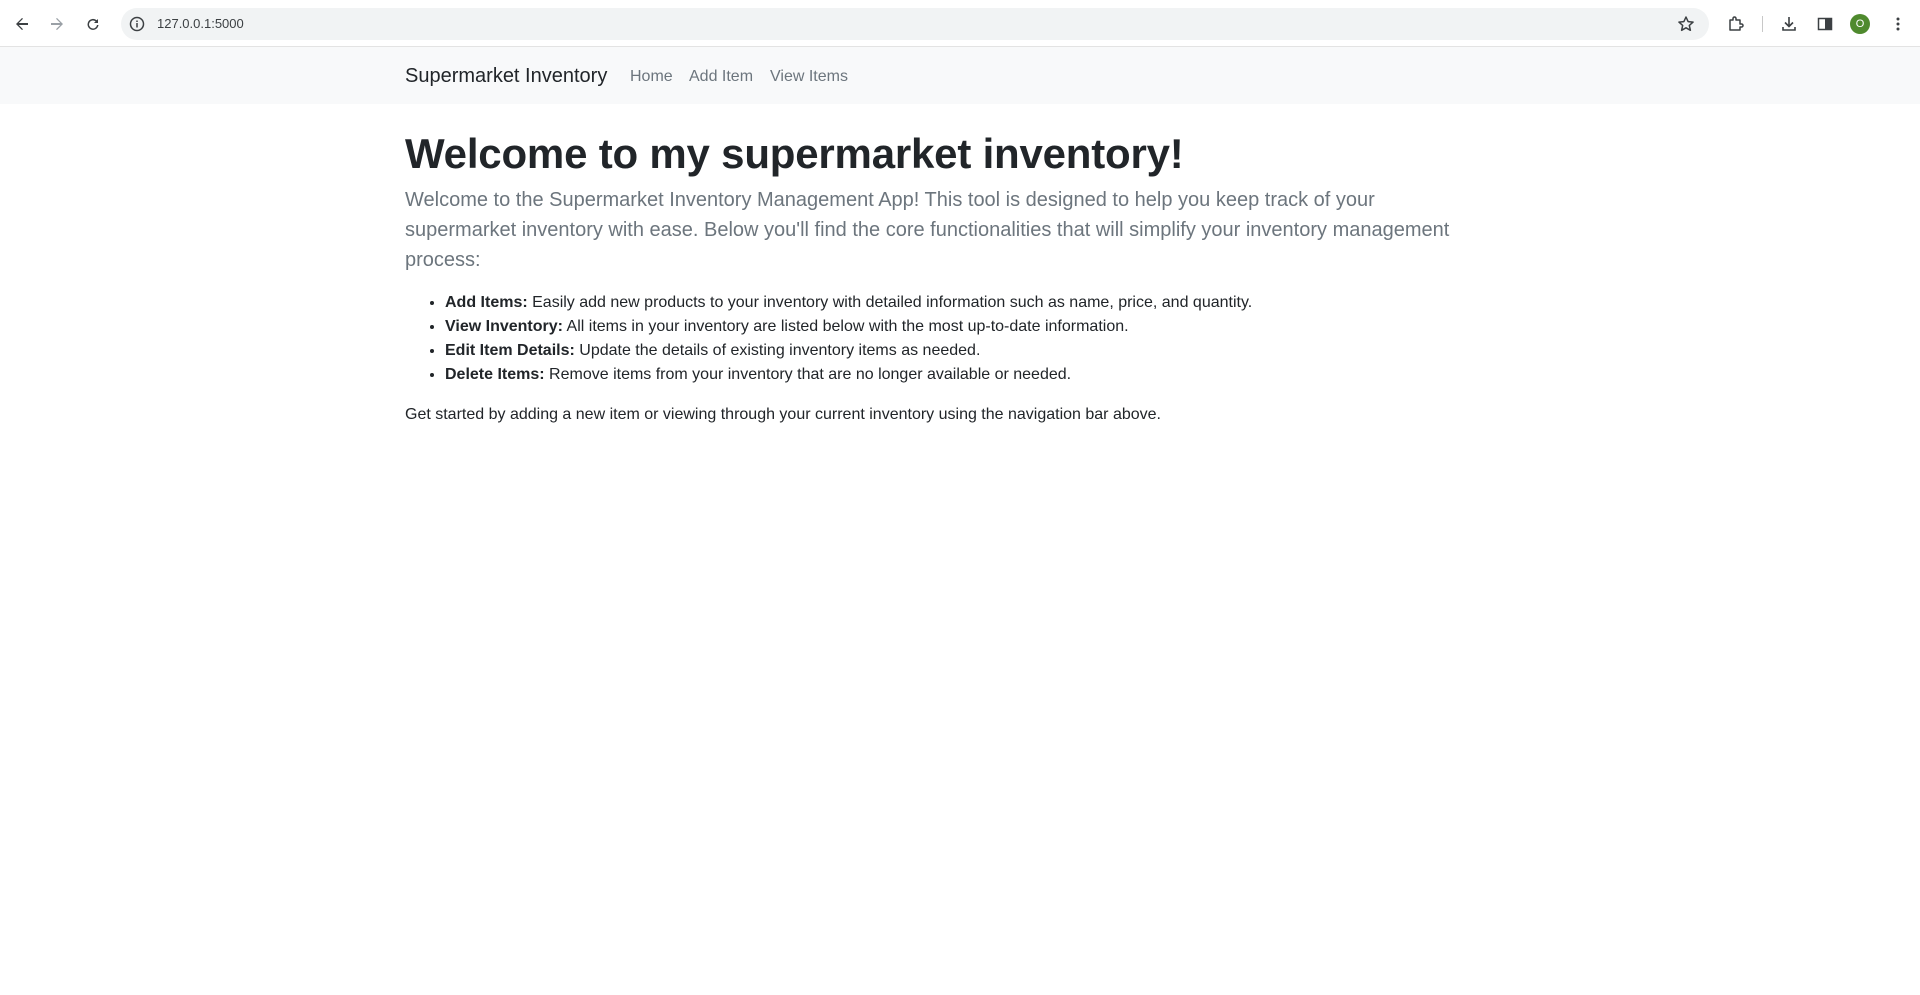  I want to click on browser-toolbar: 127.0.0.1:5000 O, so click(960, 23).